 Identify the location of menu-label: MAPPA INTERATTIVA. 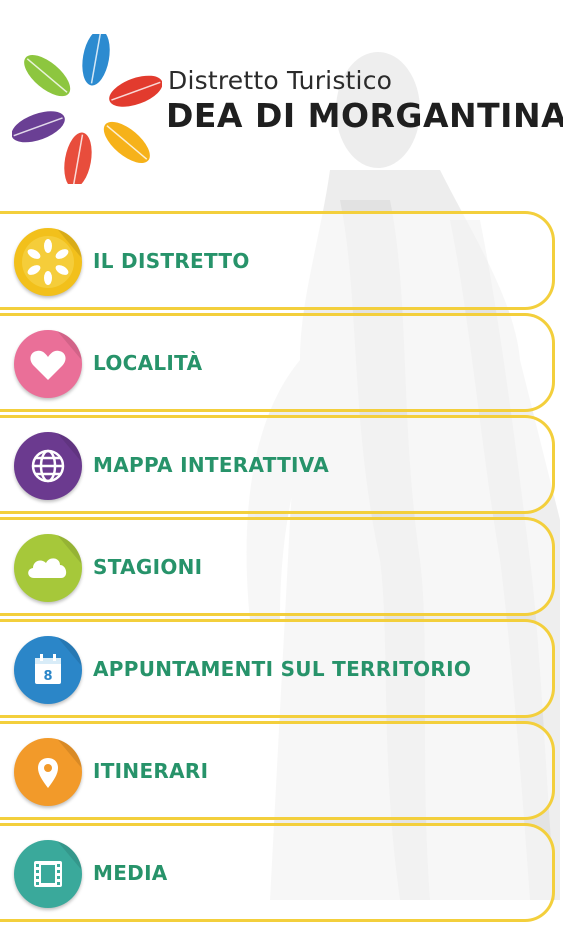
(211, 464).